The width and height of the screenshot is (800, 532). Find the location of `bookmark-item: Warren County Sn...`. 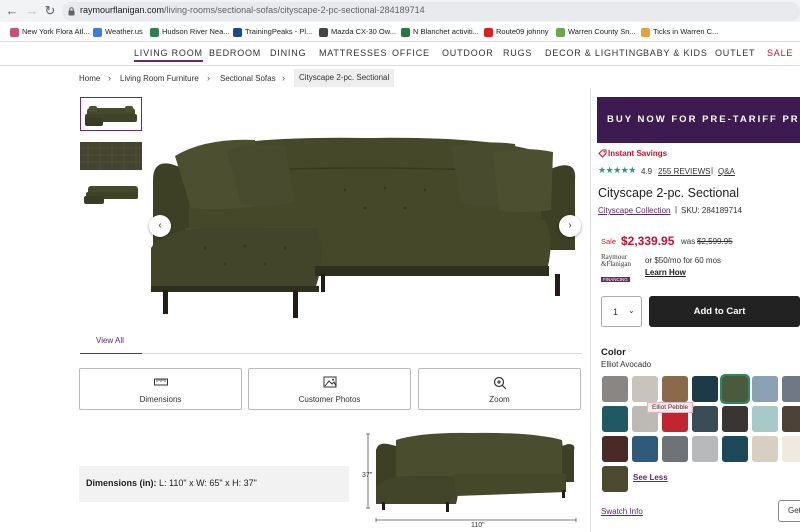

bookmark-item: Warren County Sn... is located at coordinates (596, 32).